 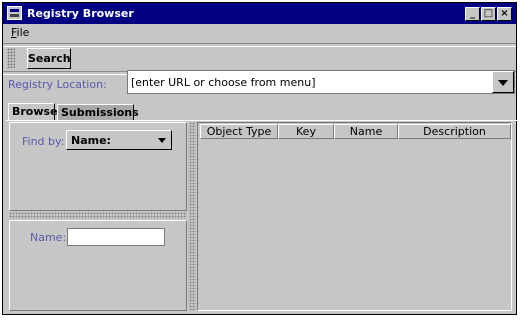 I want to click on name-input, so click(x=116, y=237).